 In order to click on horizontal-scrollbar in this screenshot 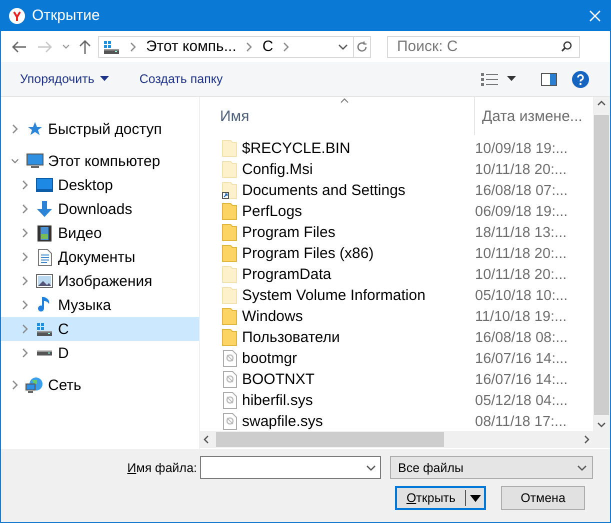, I will do `click(396, 439)`.